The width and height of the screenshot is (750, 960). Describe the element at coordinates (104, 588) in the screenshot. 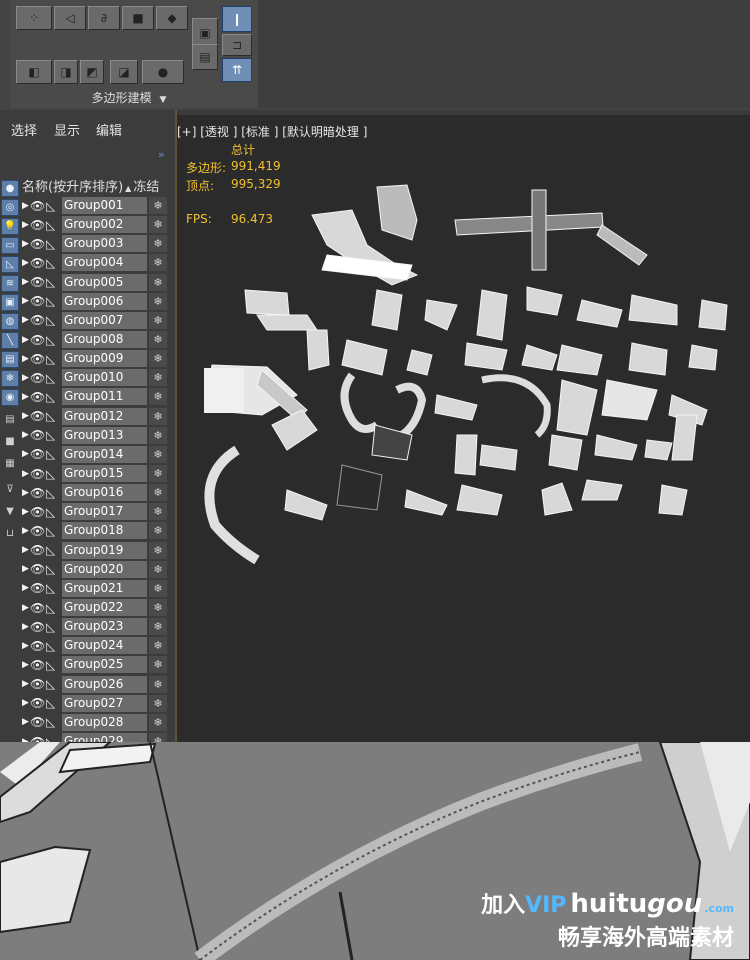

I see `group-name: Group021` at that location.